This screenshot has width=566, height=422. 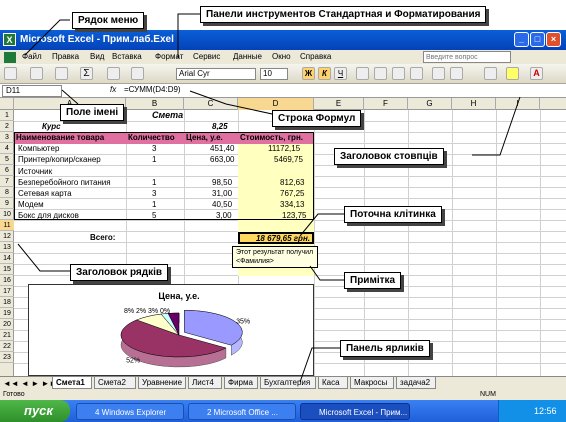 What do you see at coordinates (7, 247) in the screenshot?
I see `row-header-13: 13` at bounding box center [7, 247].